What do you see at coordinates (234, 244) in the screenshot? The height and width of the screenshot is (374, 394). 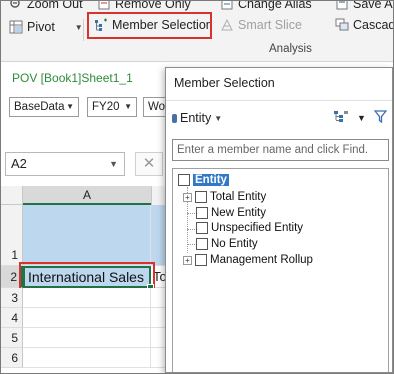 I see `tree-node-label: No Entity` at bounding box center [234, 244].